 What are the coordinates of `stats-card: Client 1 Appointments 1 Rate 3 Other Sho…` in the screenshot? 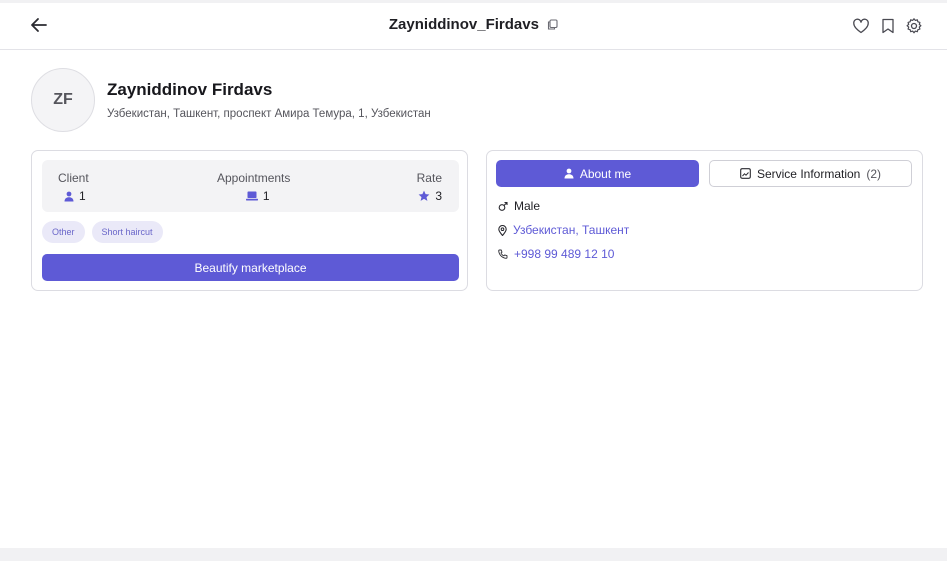 It's located at (249, 220).